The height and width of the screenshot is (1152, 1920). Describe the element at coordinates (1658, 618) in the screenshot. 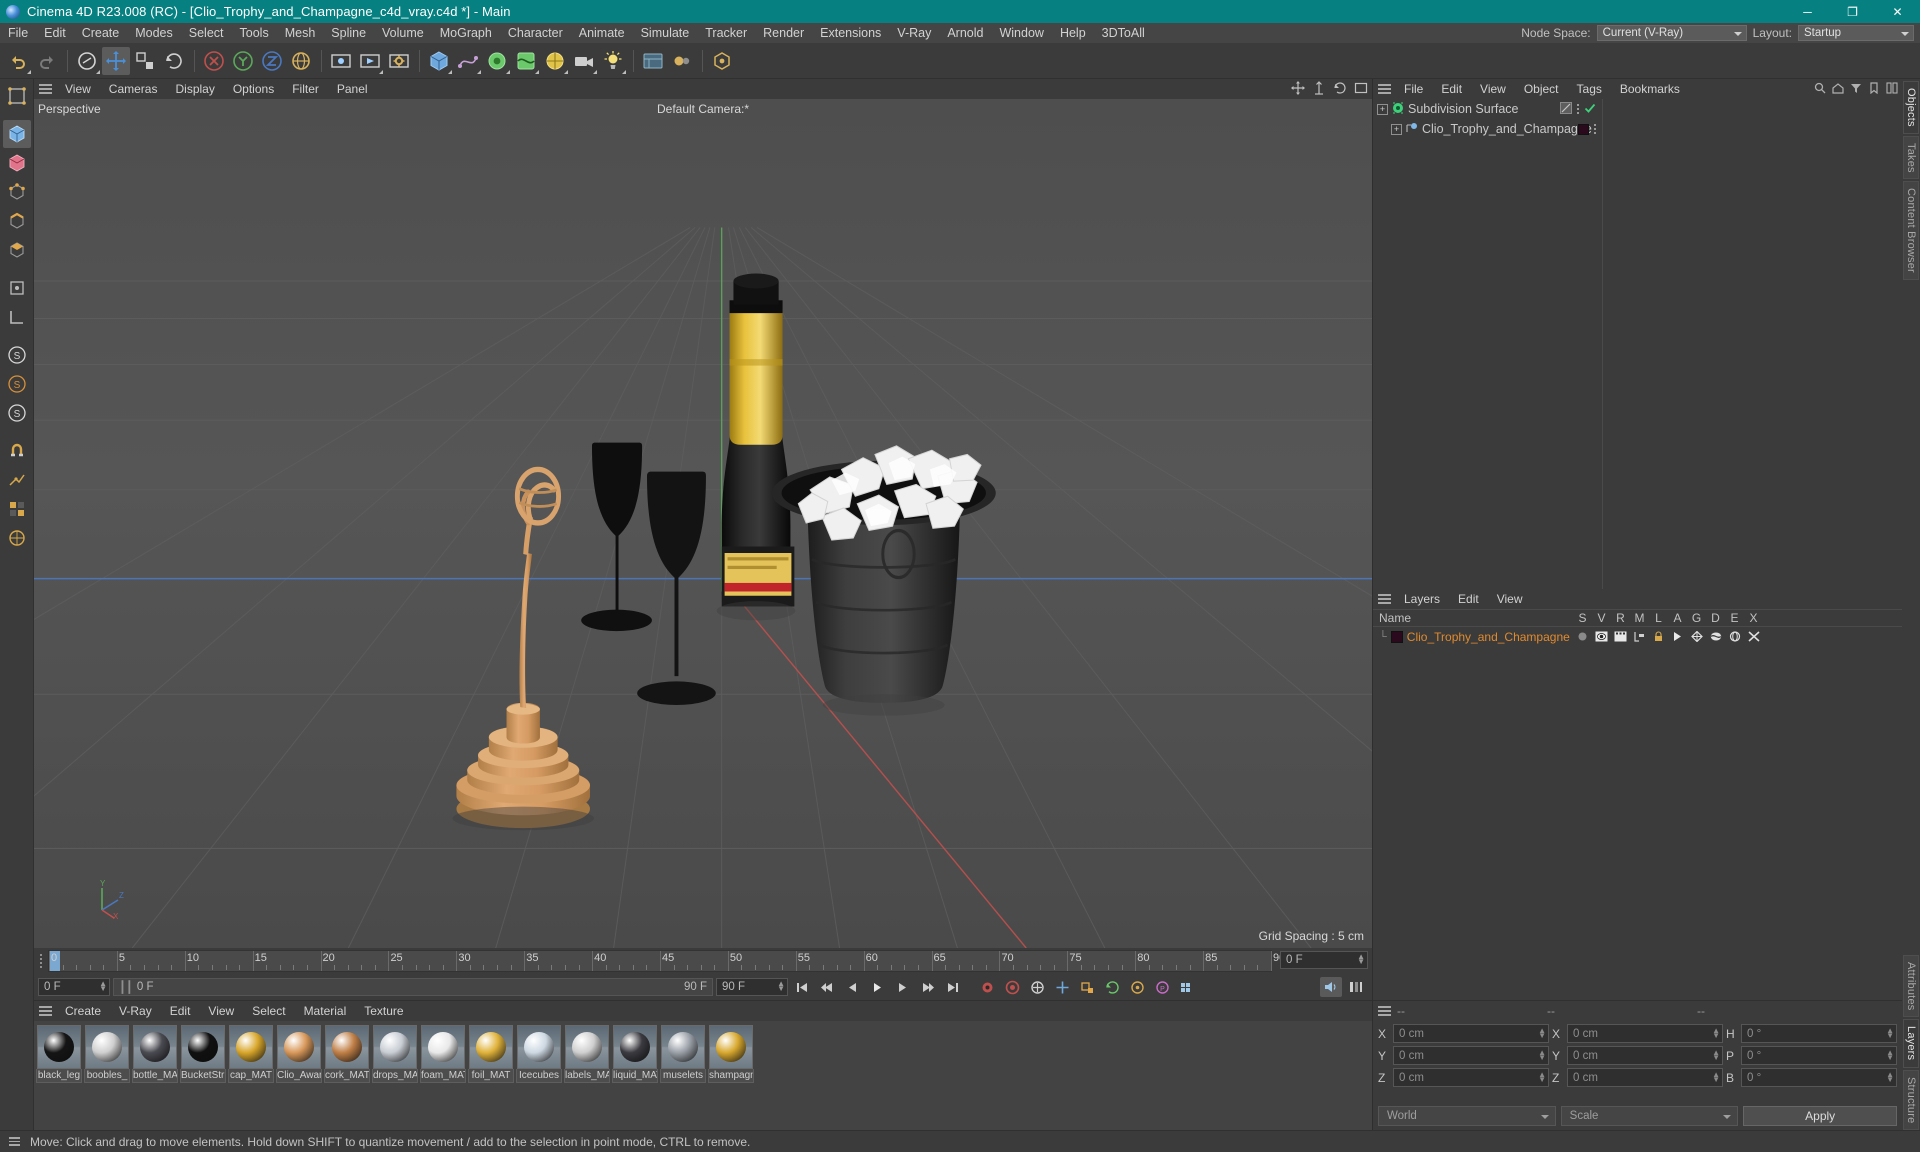

I see `layers-col-l: L` at that location.